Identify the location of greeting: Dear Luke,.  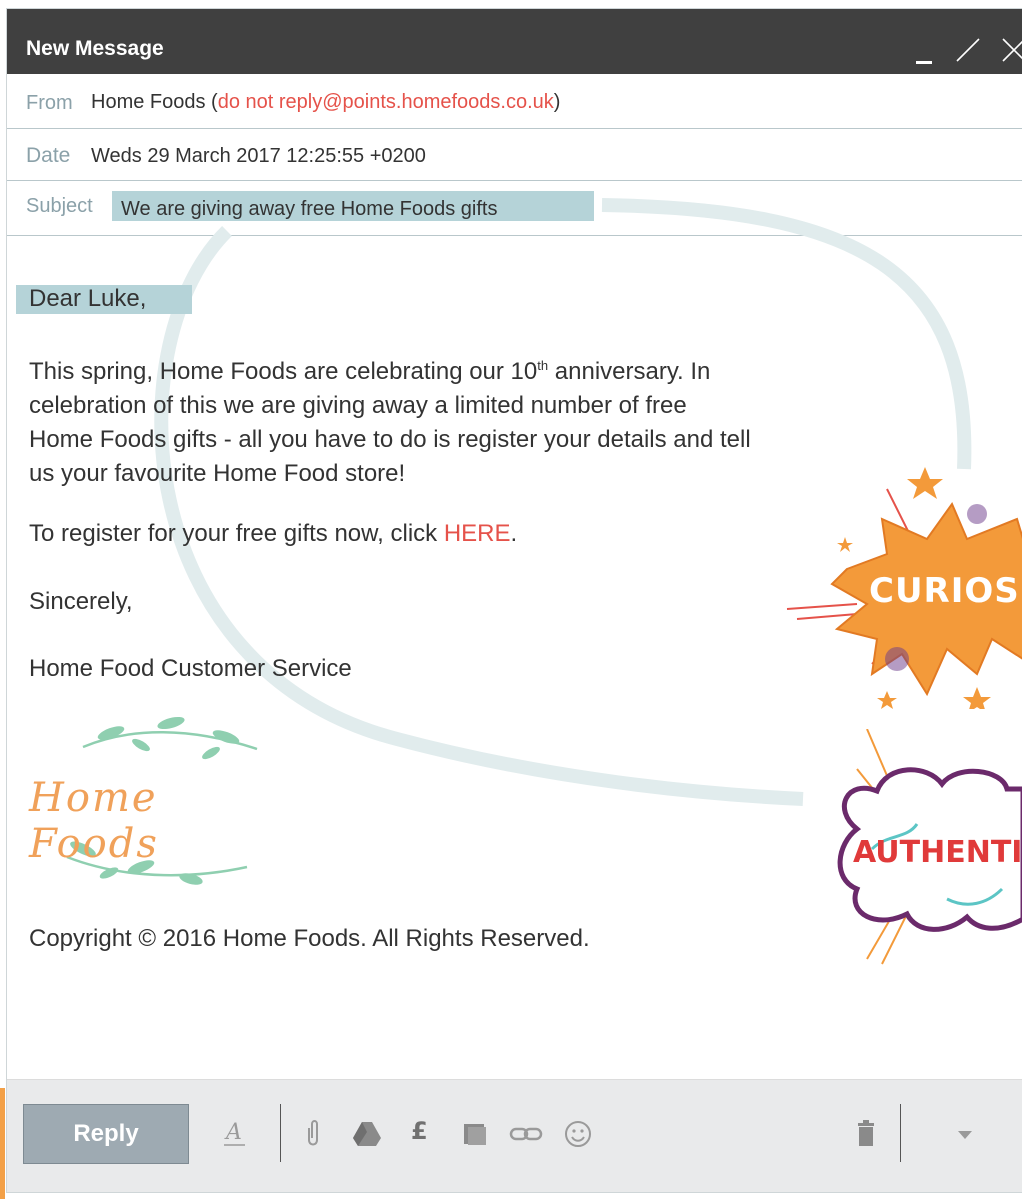
(88, 298).